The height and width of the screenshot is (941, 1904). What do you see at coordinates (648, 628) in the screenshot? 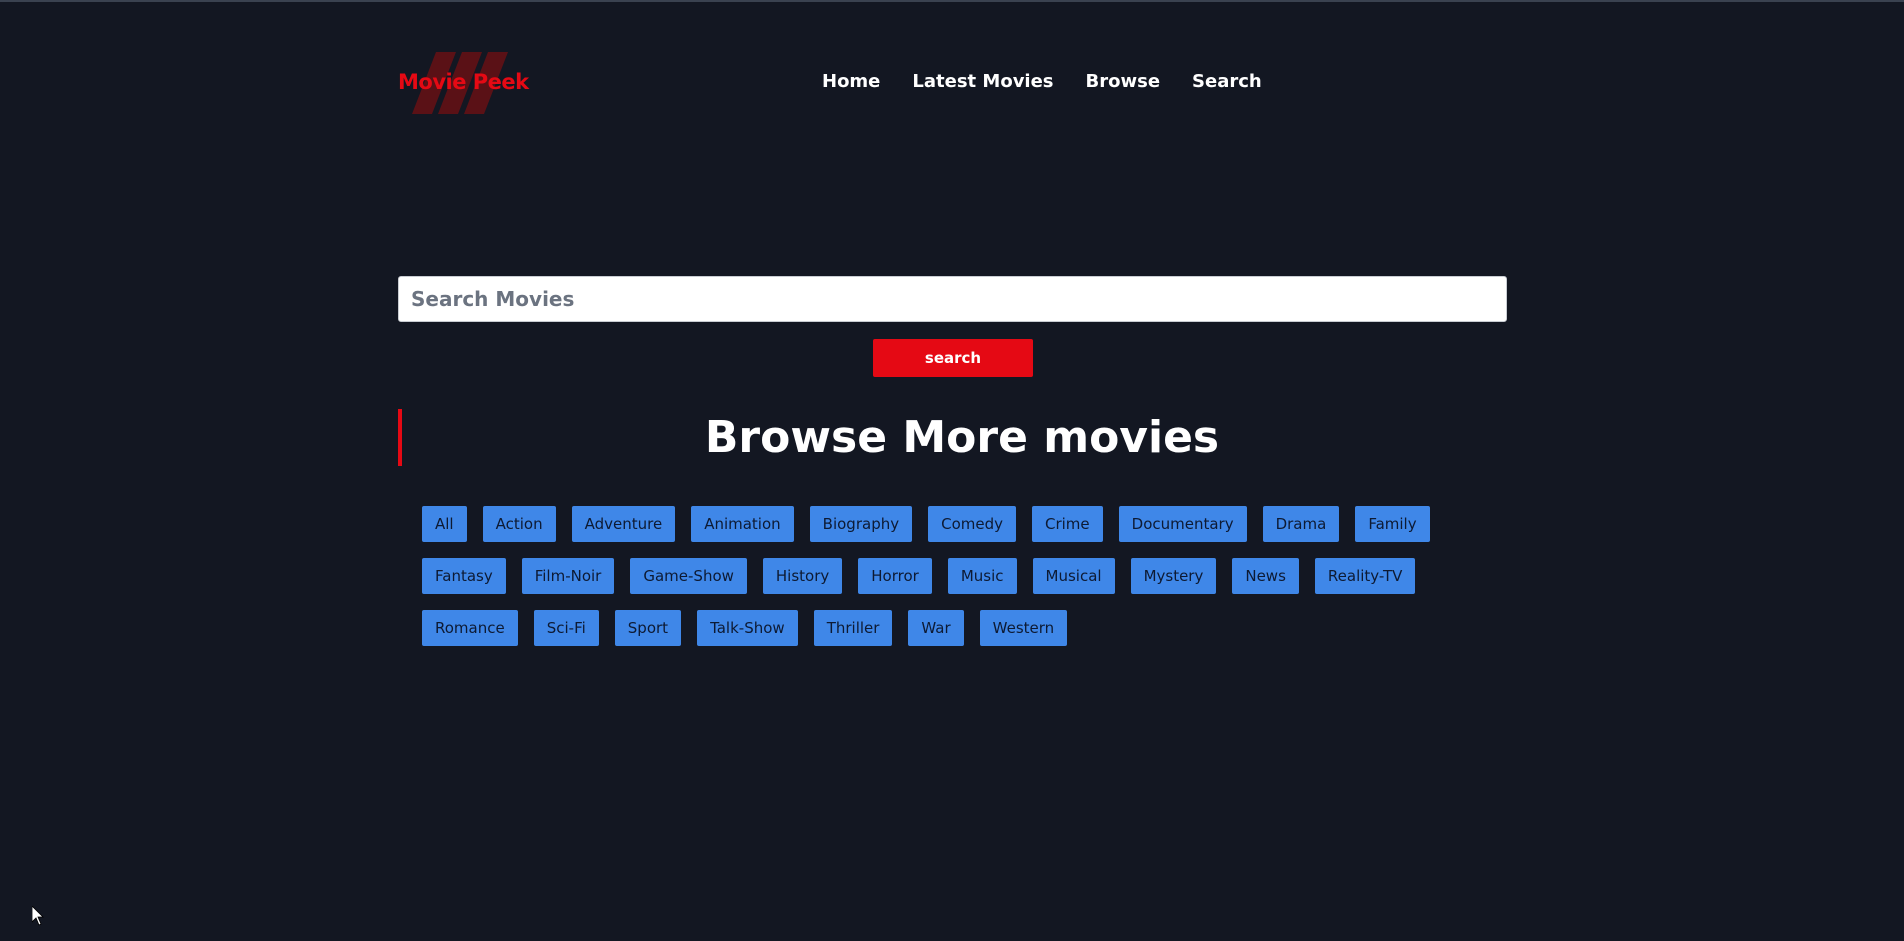
I see `genre-button-sport: Sport` at bounding box center [648, 628].